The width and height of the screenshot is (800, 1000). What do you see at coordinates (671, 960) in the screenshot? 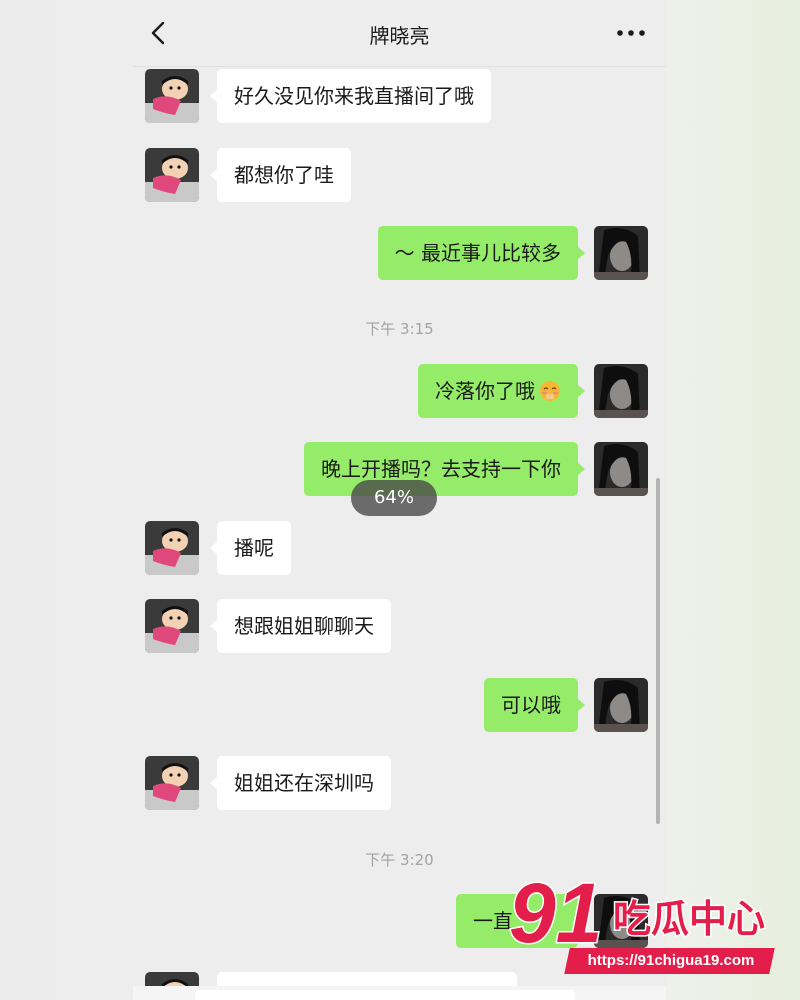
I see `watermark-url: https://91chigua19.com` at bounding box center [671, 960].